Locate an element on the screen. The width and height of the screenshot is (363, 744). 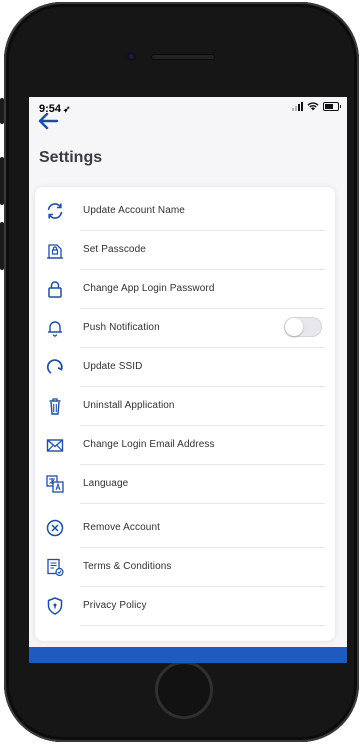
settings-item-label: Change App Login Password is located at coordinates (149, 288).